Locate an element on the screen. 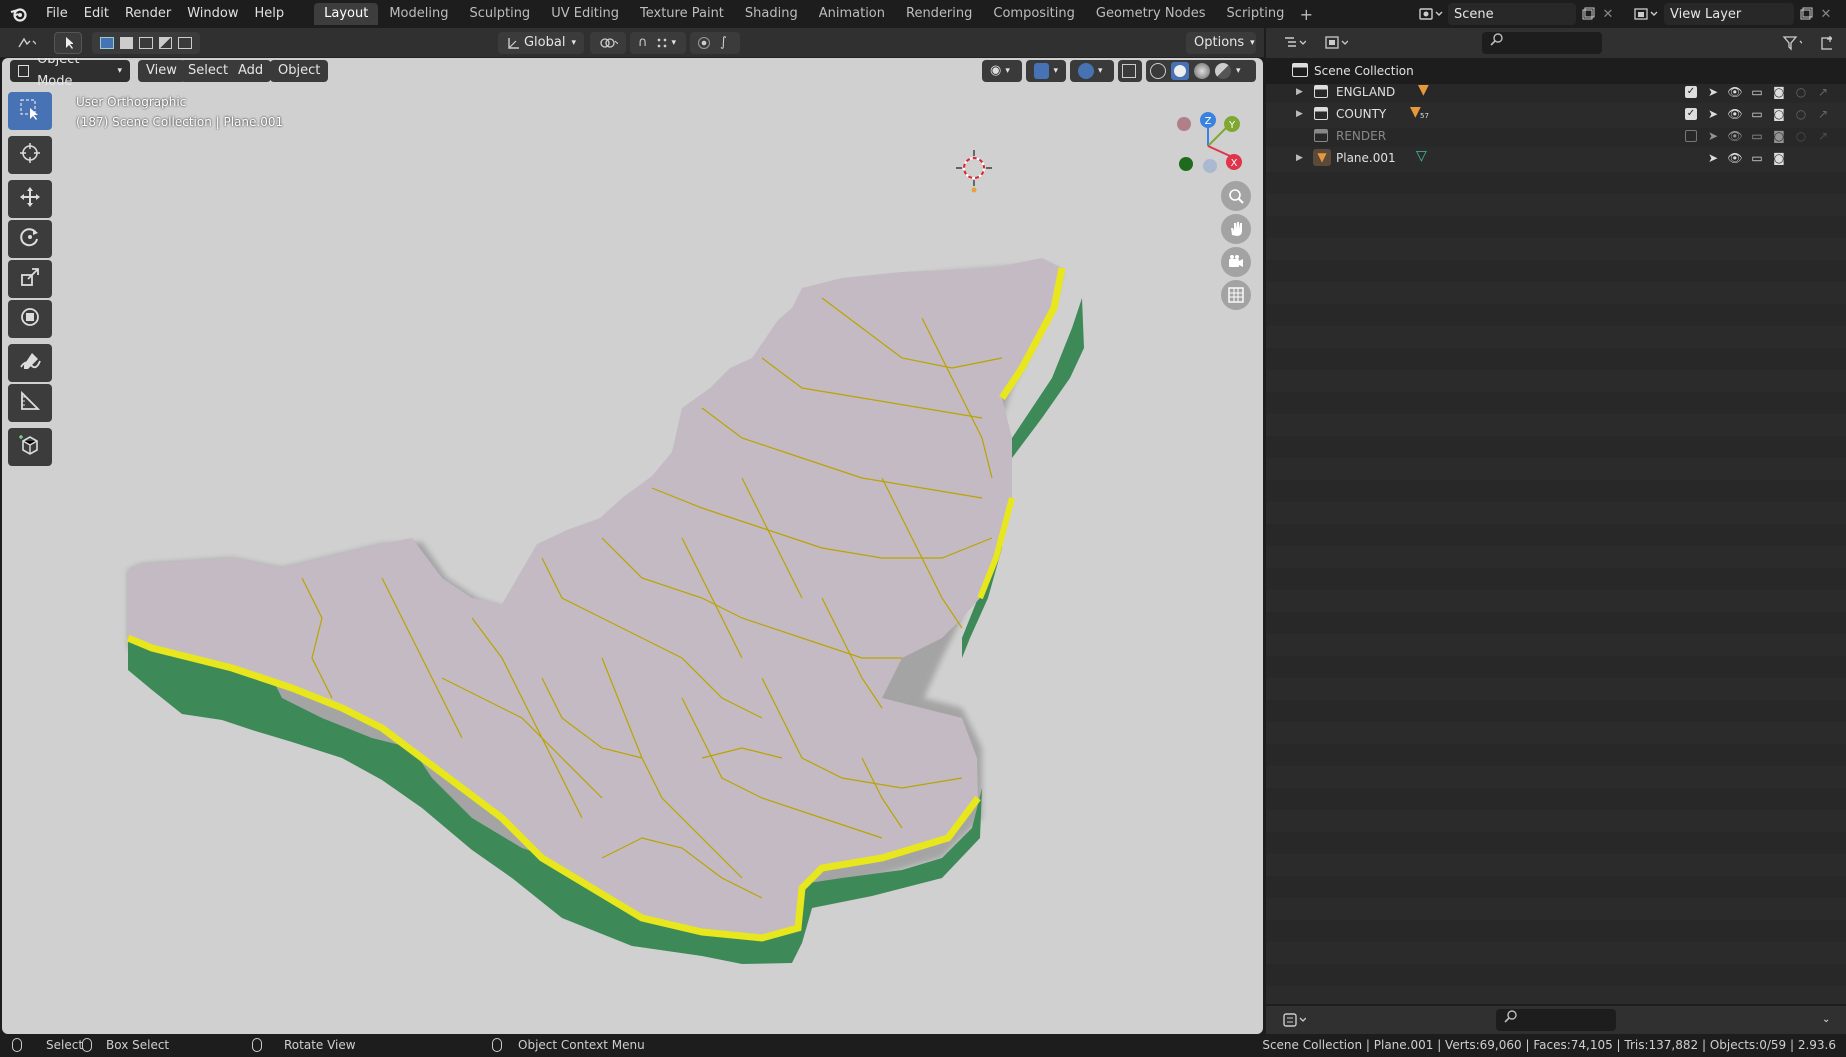 The height and width of the screenshot is (1057, 1846). wireframe-shading-icon is located at coordinates (1158, 71).